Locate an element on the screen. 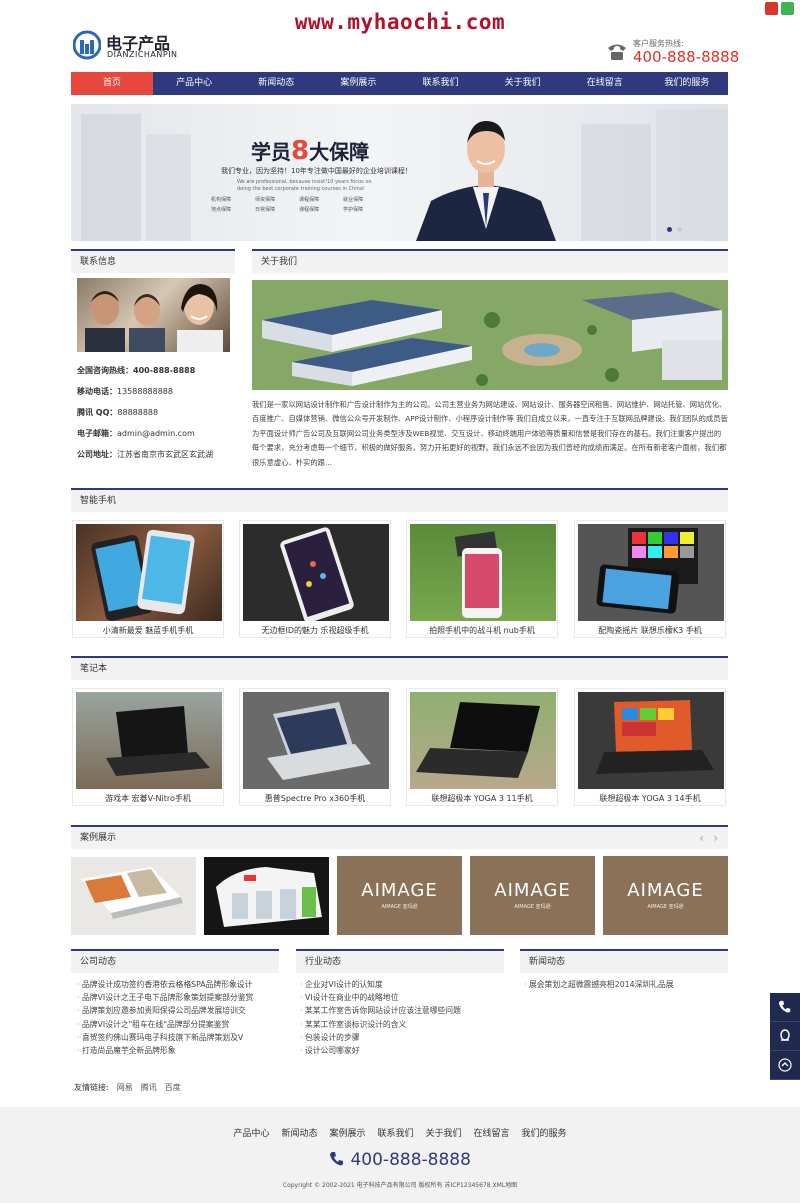 The height and width of the screenshot is (1203, 800). friend-link: 网易 is located at coordinates (125, 1087).